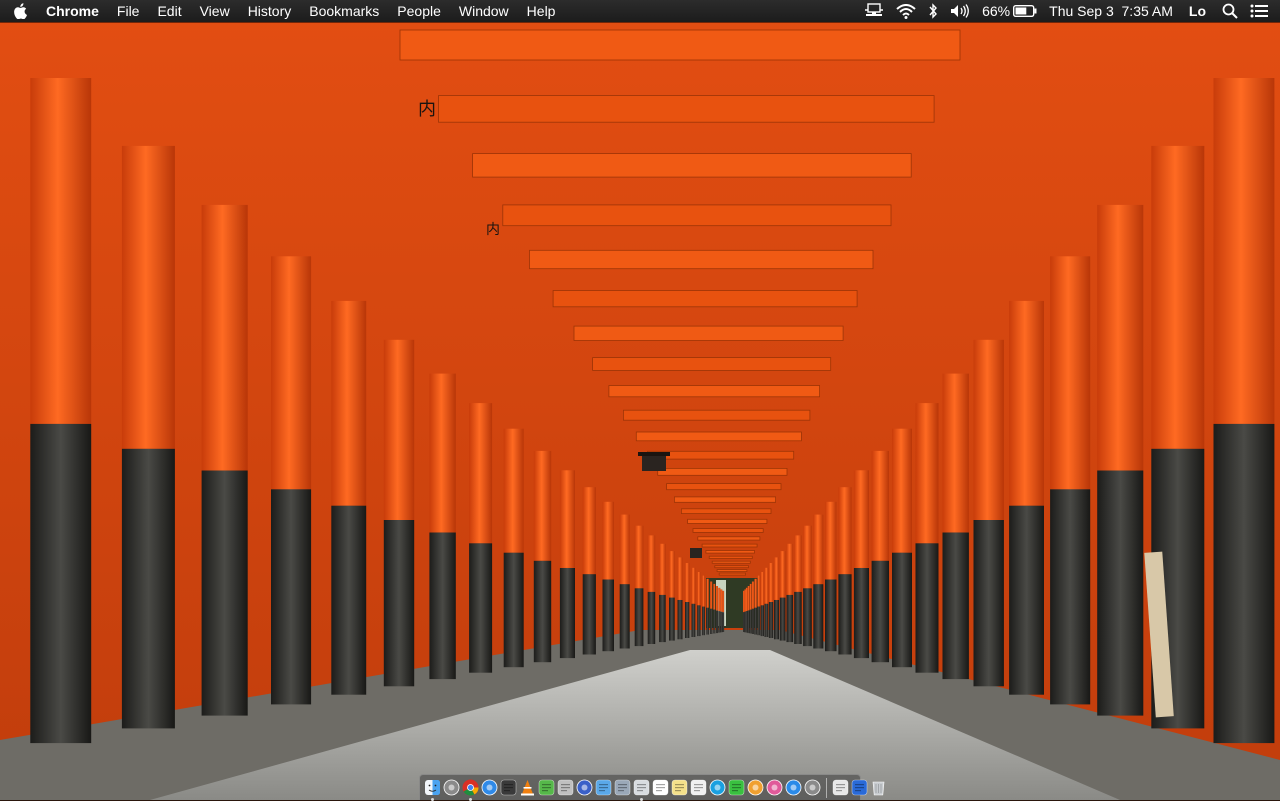 The width and height of the screenshot is (1280, 801). Describe the element at coordinates (906, 11) in the screenshot. I see `wifi-icon` at that location.